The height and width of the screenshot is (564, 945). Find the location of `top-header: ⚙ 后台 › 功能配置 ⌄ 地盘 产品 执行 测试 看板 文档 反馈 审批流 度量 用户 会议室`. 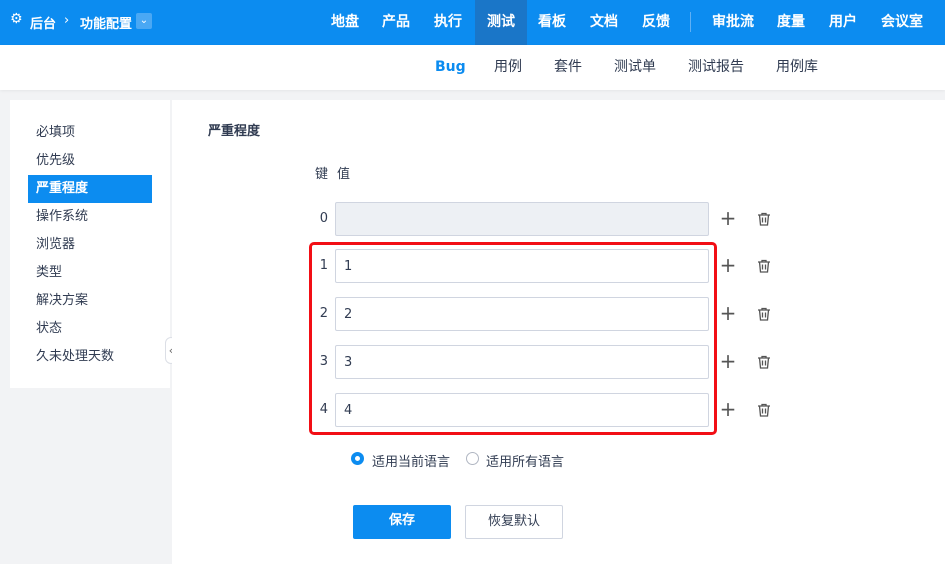

top-header: ⚙ 后台 › 功能配置 ⌄ 地盘 产品 执行 测试 看板 文档 反馈 审批流 度量 用户 会议室 is located at coordinates (472, 22).